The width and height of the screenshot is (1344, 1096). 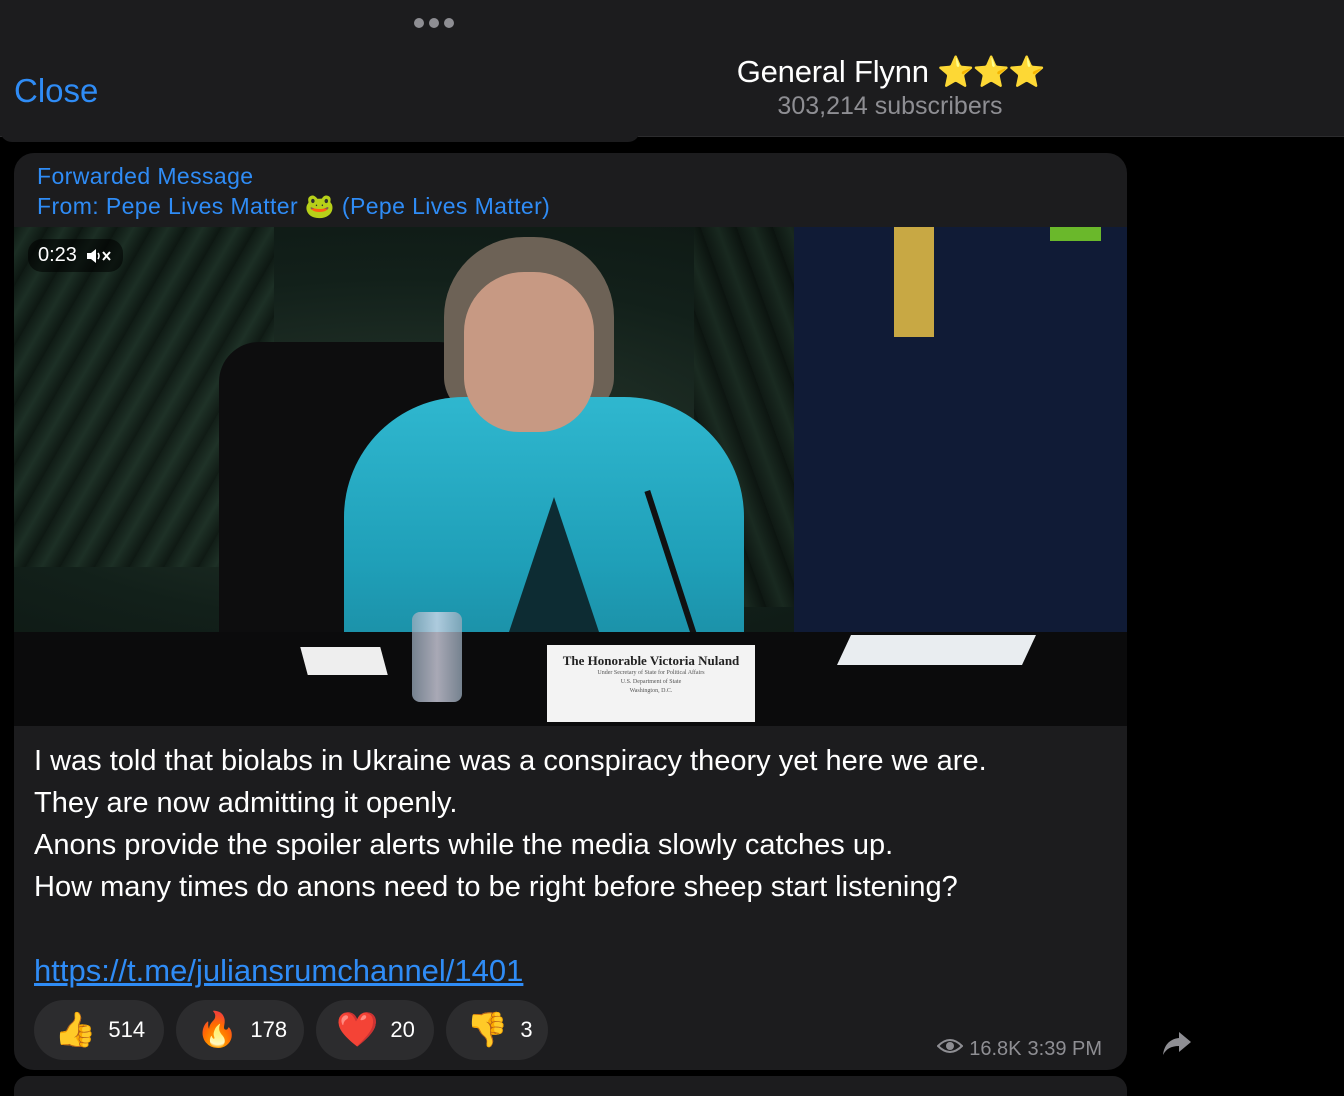 I want to click on reaction-fire: 🔥 178, so click(x=240, y=1030).